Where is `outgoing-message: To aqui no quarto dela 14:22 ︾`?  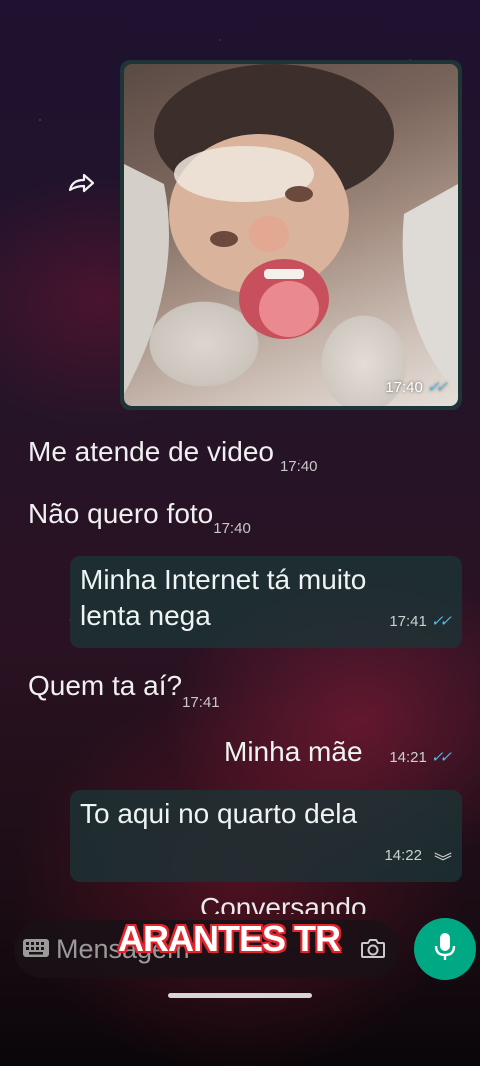
outgoing-message: To aqui no quarto dela 14:22 ︾ is located at coordinates (266, 836).